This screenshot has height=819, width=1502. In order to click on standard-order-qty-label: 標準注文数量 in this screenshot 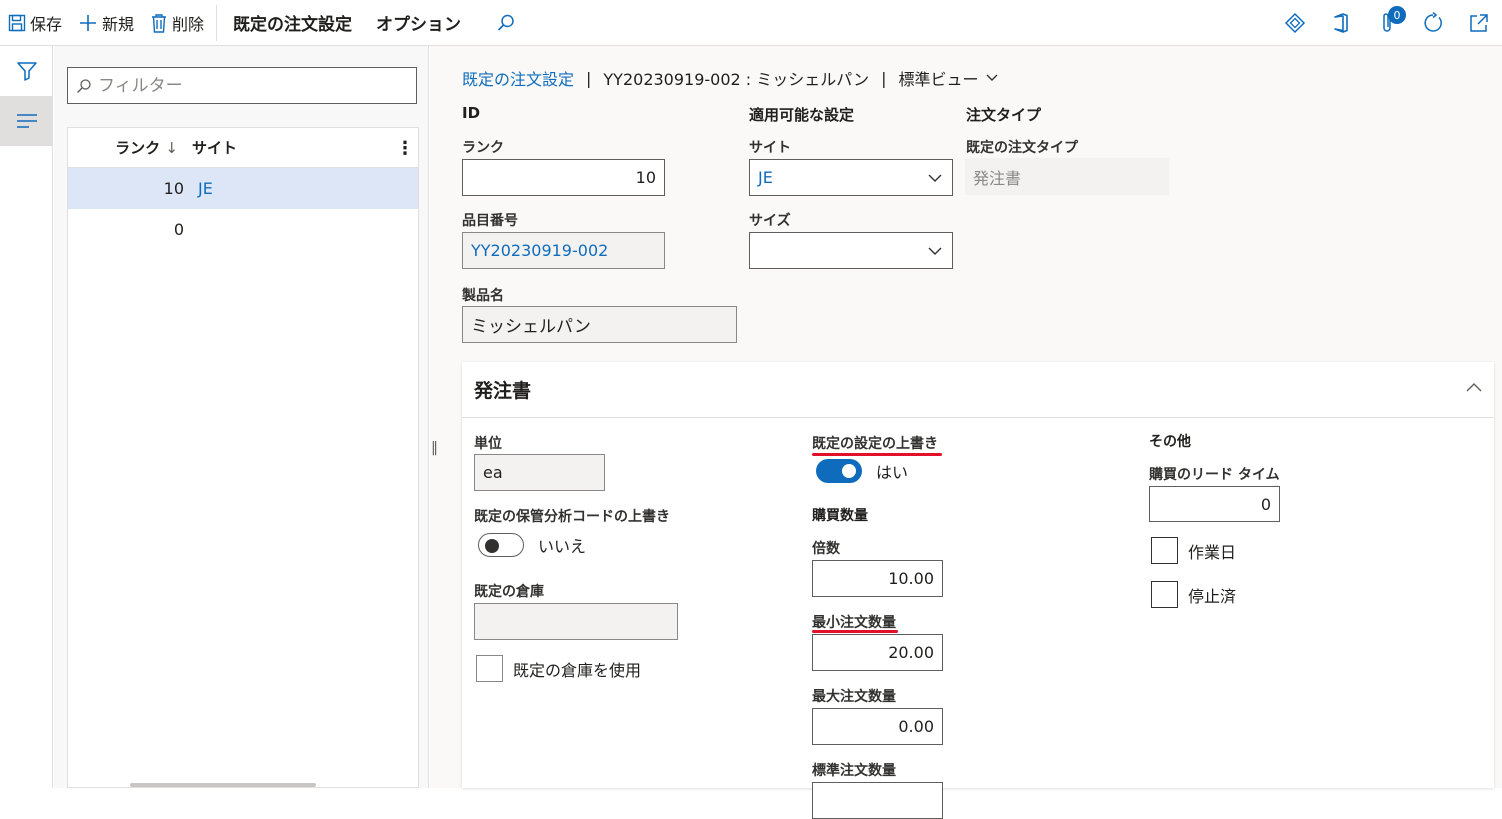, I will do `click(854, 771)`.